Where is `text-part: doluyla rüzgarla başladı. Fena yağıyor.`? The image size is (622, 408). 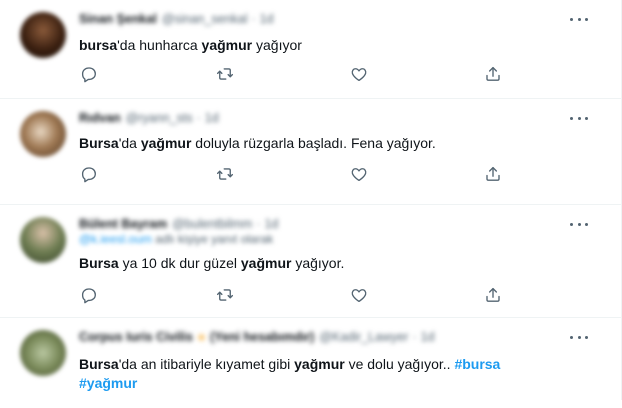
text-part: doluyla rüzgarla başladı. Fena yağıyor. is located at coordinates (313, 143).